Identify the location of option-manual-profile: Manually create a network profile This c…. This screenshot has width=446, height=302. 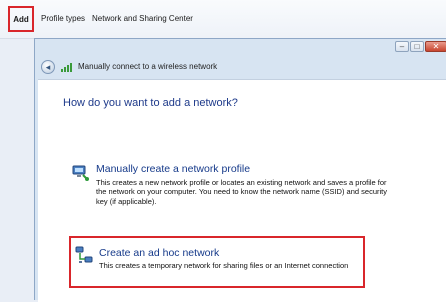
(237, 187).